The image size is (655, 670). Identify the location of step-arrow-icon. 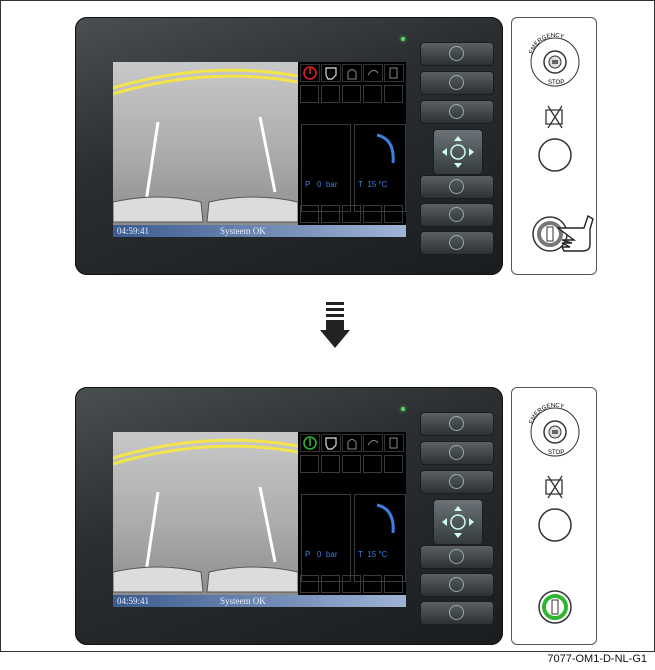
(335, 335).